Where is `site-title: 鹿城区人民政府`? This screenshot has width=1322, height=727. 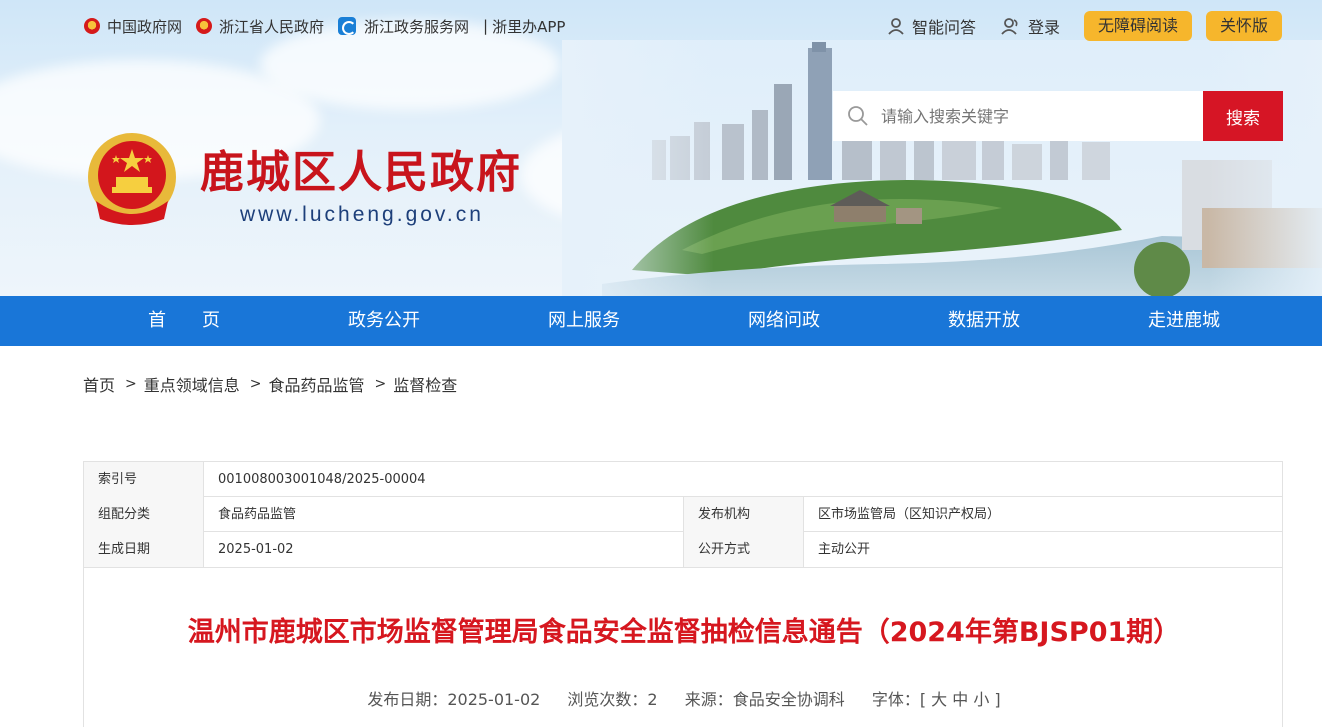 site-title: 鹿城区人民政府 is located at coordinates (361, 172).